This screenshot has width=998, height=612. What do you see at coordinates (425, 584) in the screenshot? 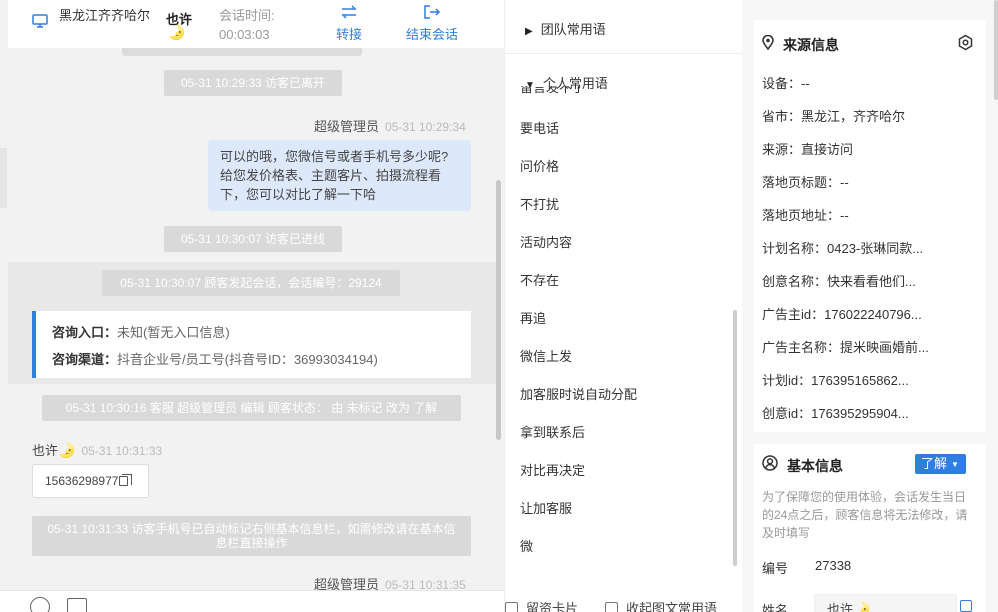
I see `agent-timestamp-2: 05-31 10:31:35` at bounding box center [425, 584].